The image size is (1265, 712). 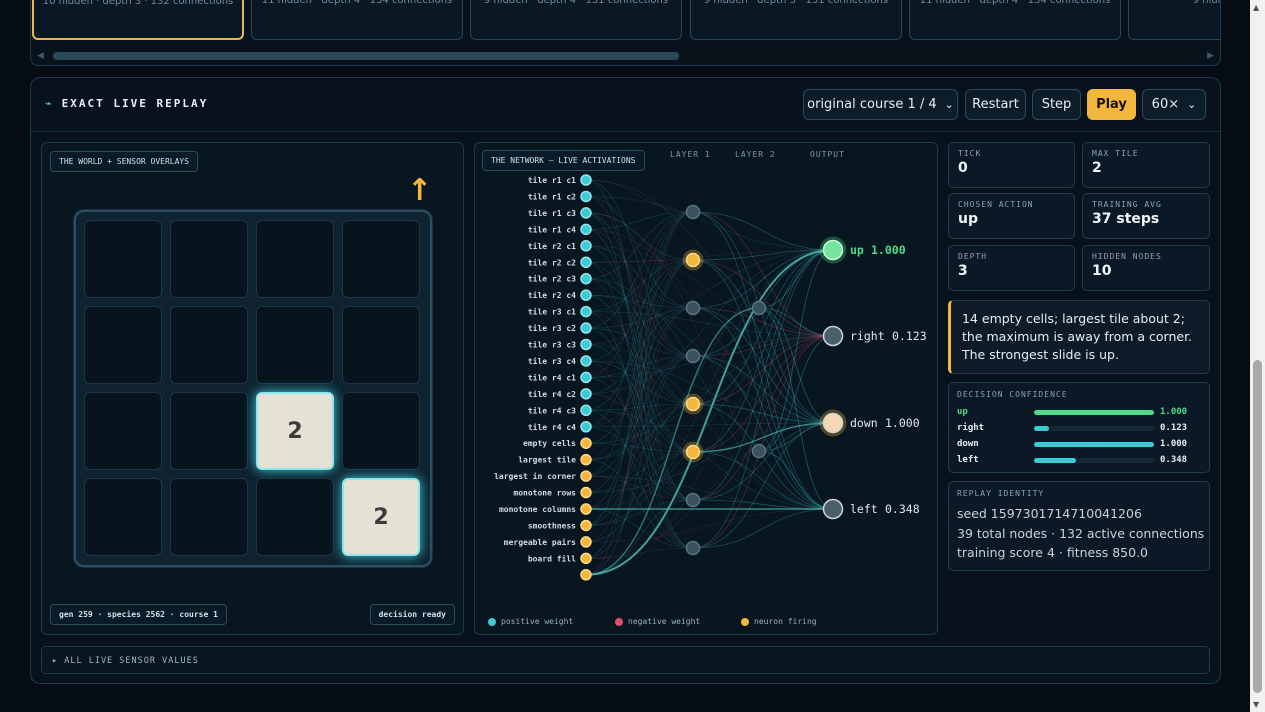 What do you see at coordinates (1174, 20) in the screenshot?
I see `genome-card: 9 hidden · depth` at bounding box center [1174, 20].